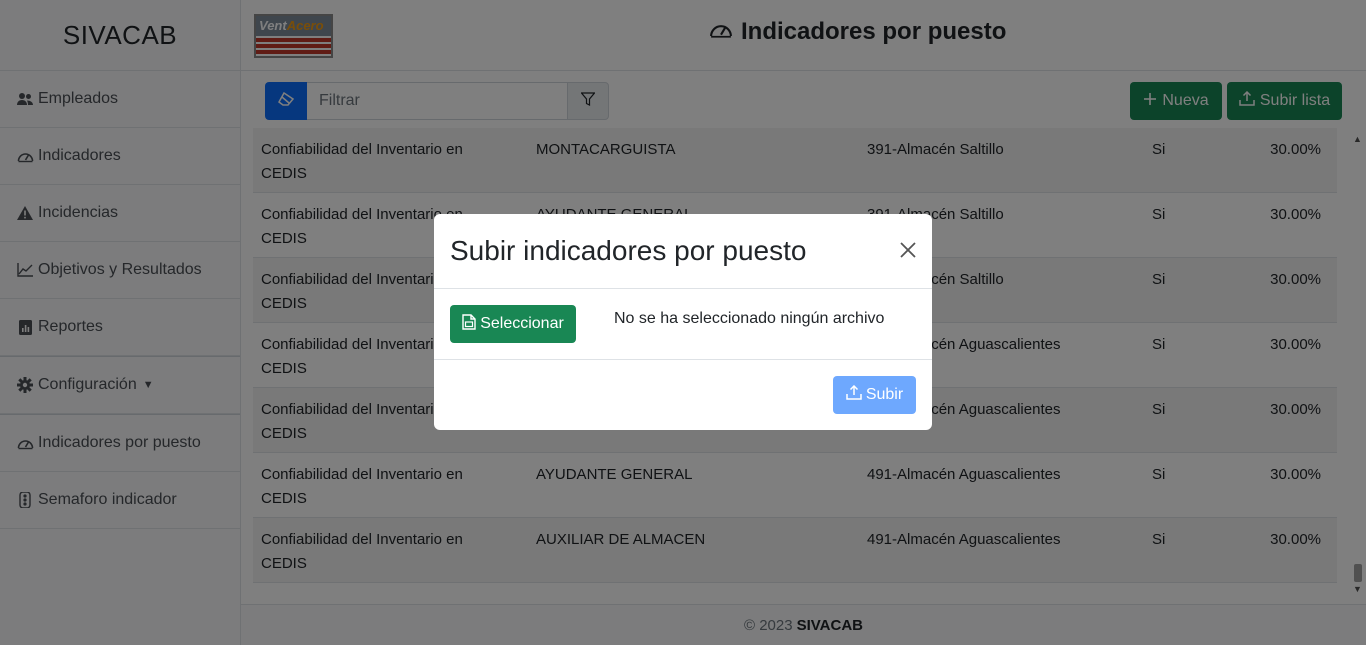  I want to click on modal-title: Subir indicadores por puesto, so click(628, 250).